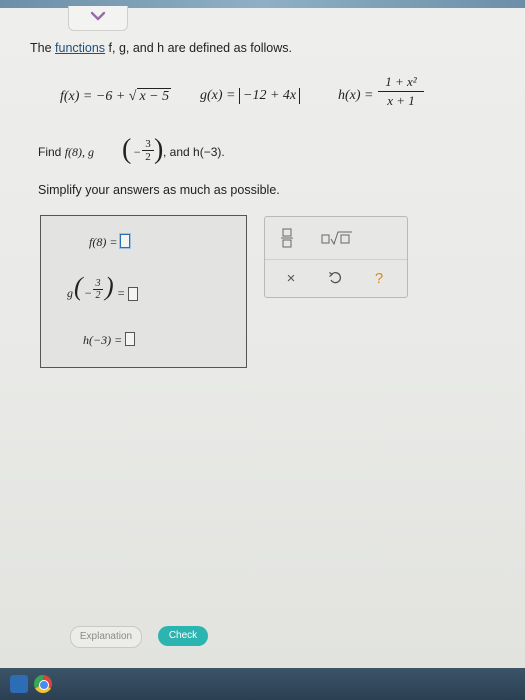  I want to click on right-paren-icon: ), so click(159, 149).